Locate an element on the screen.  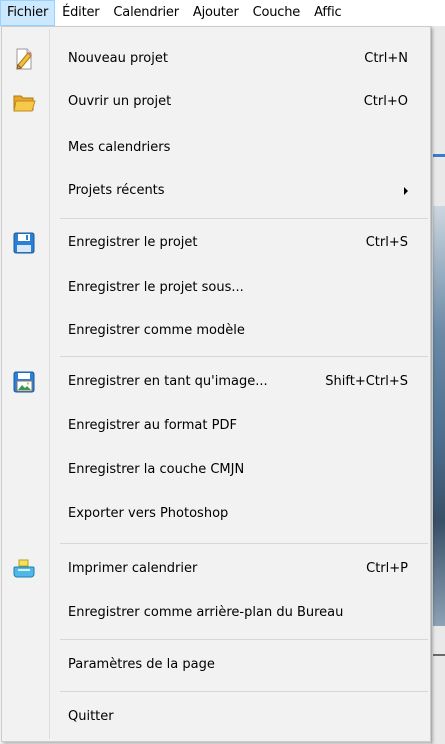
menu-item-shortcut: Ctrl+N is located at coordinates (386, 58).